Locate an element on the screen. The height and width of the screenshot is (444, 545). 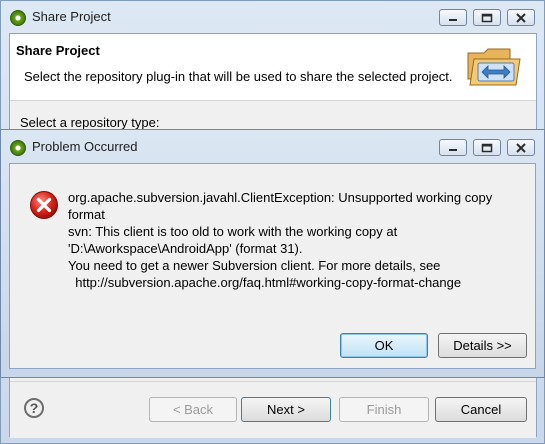
close-button is located at coordinates (521, 17).